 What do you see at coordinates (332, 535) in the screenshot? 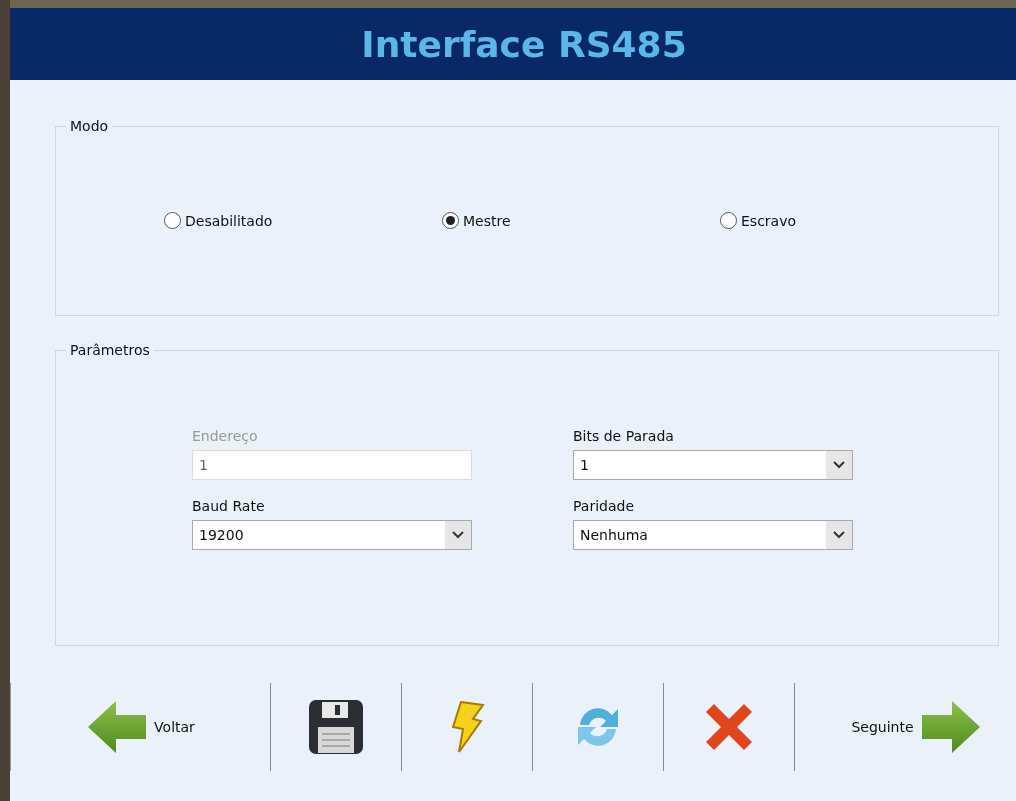
I see `dropdown-field: 19200` at bounding box center [332, 535].